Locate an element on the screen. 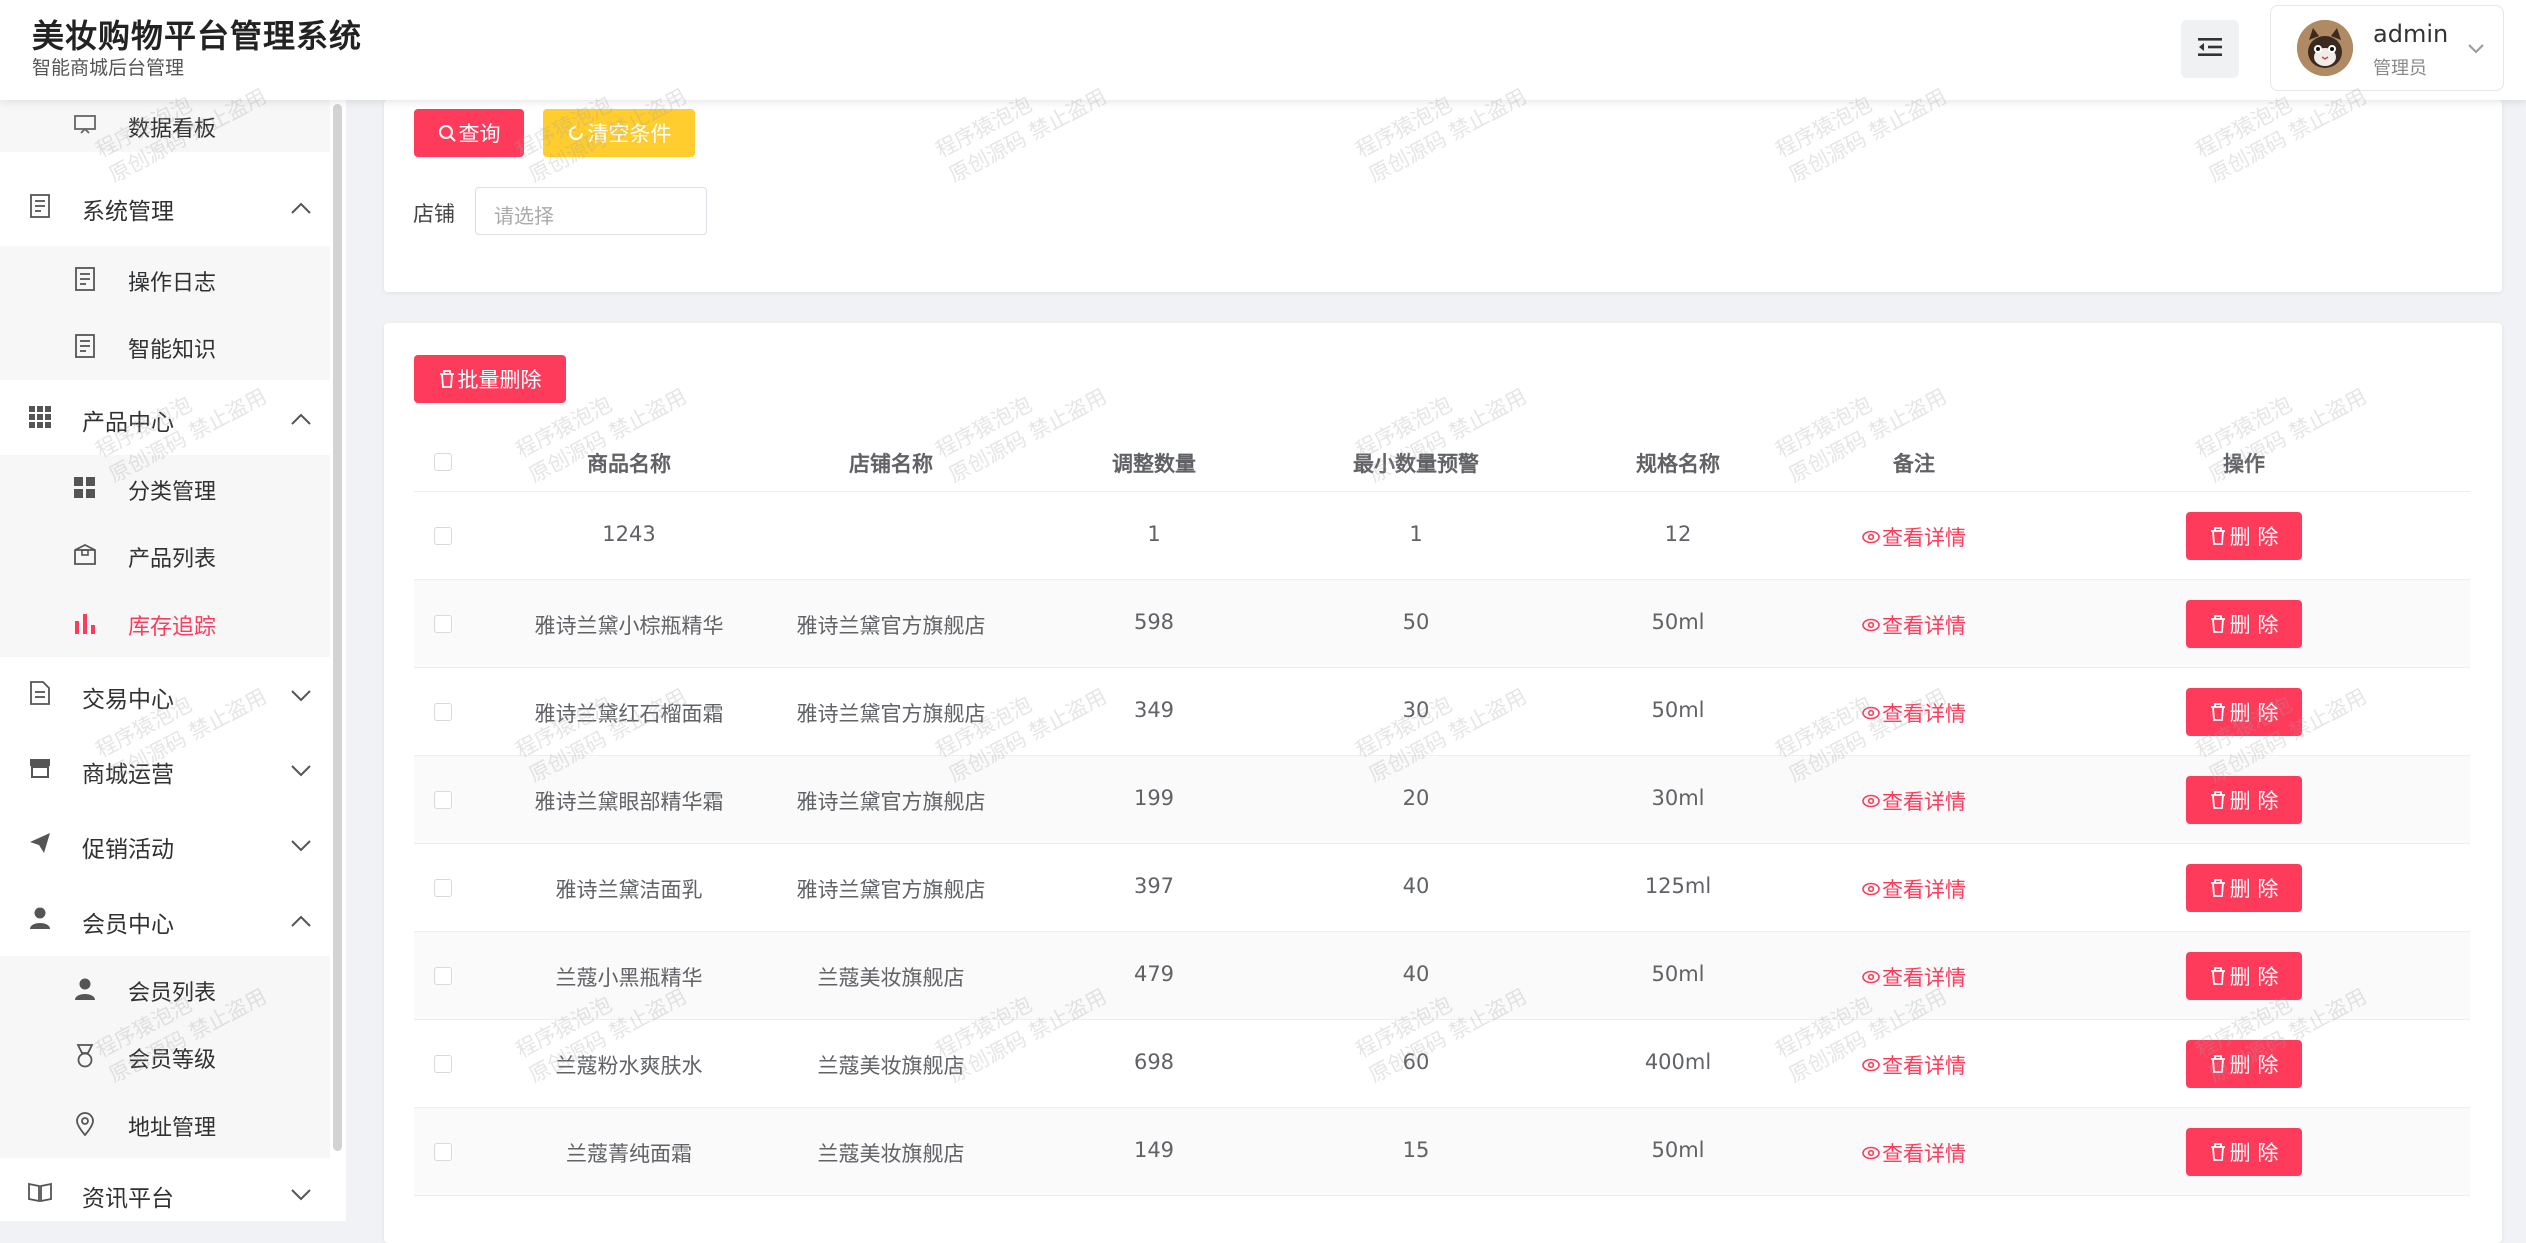  sidebar-item-product-list: 产品列表 is located at coordinates (165, 555).